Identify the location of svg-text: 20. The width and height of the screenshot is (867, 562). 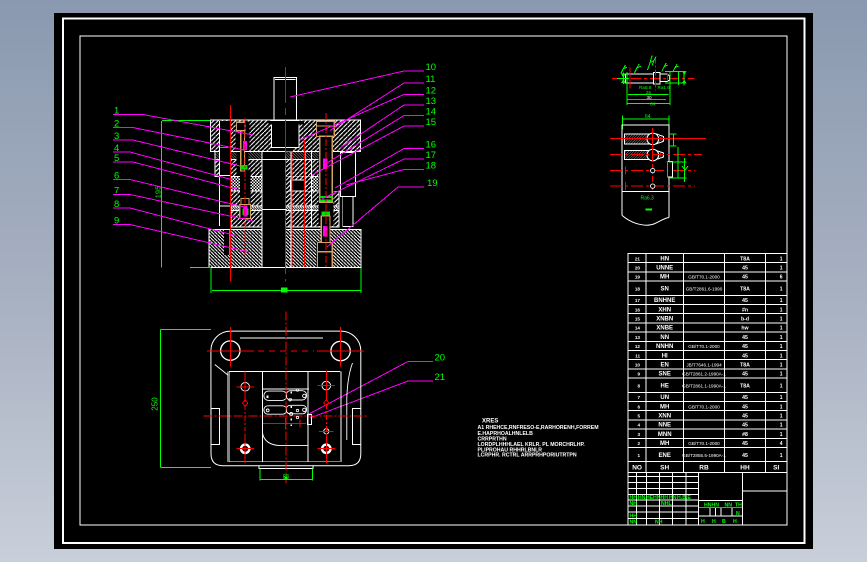
(638, 268).